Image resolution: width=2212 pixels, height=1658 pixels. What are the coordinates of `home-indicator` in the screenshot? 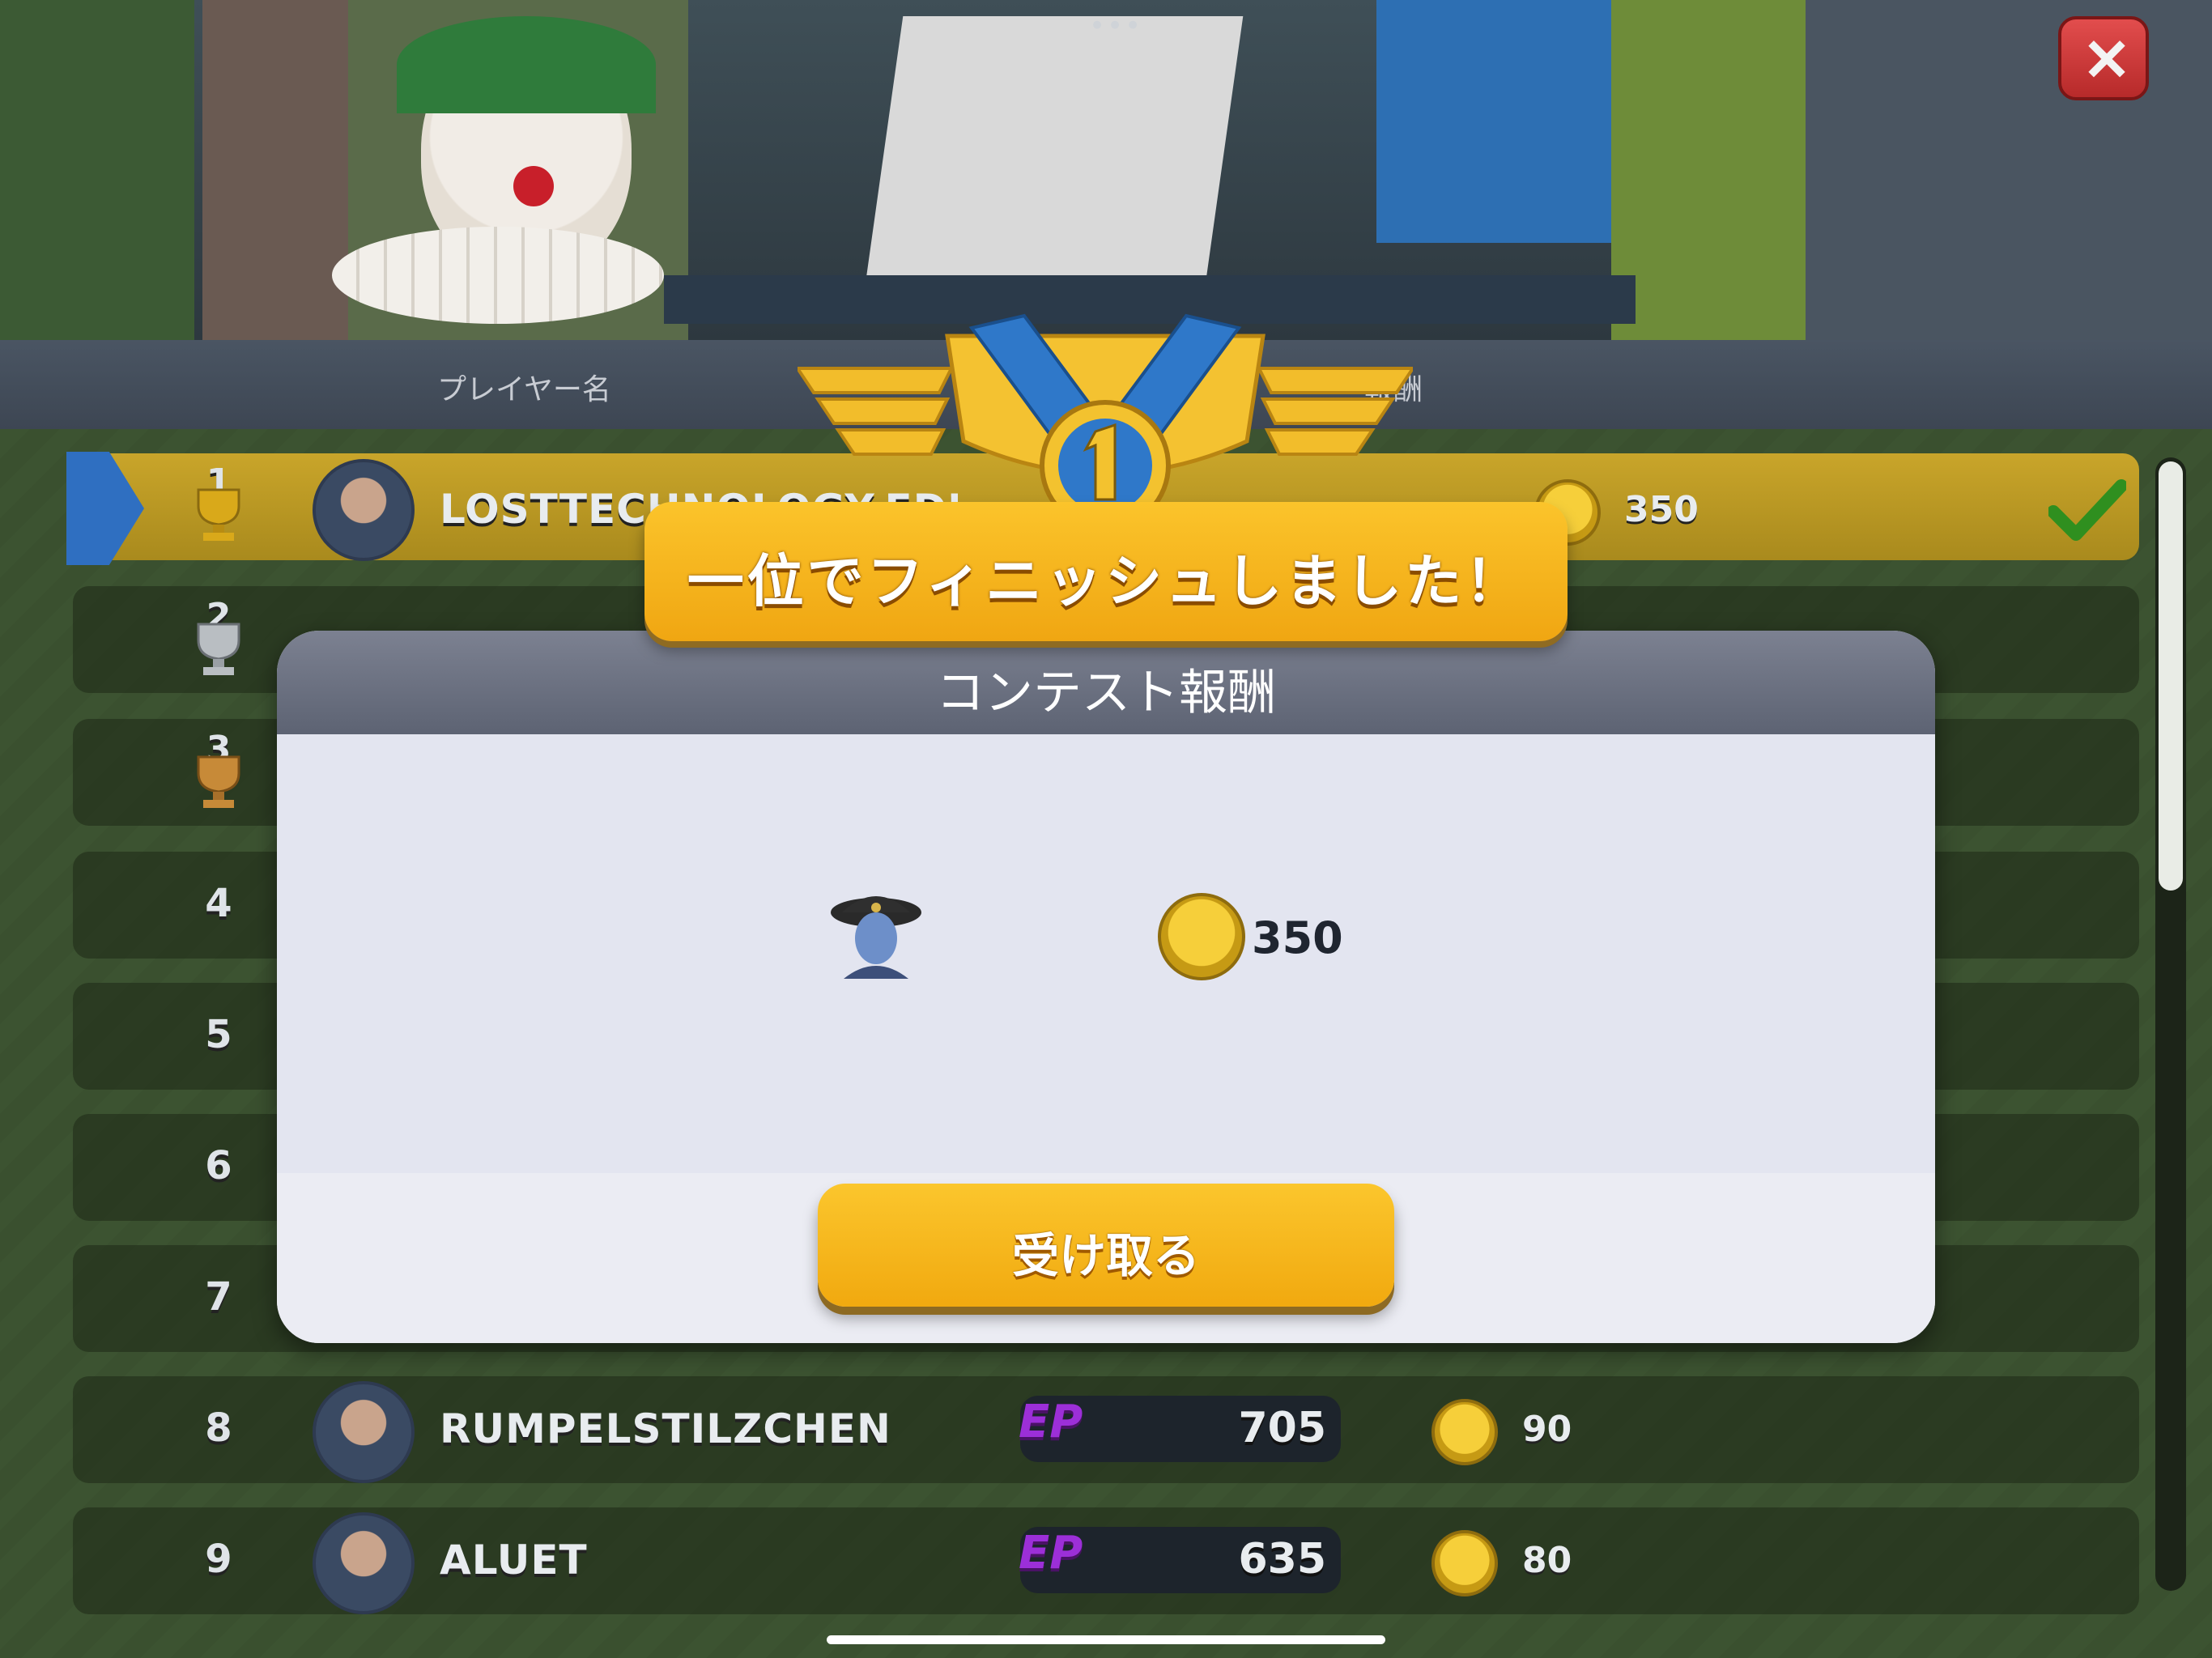 It's located at (1106, 1639).